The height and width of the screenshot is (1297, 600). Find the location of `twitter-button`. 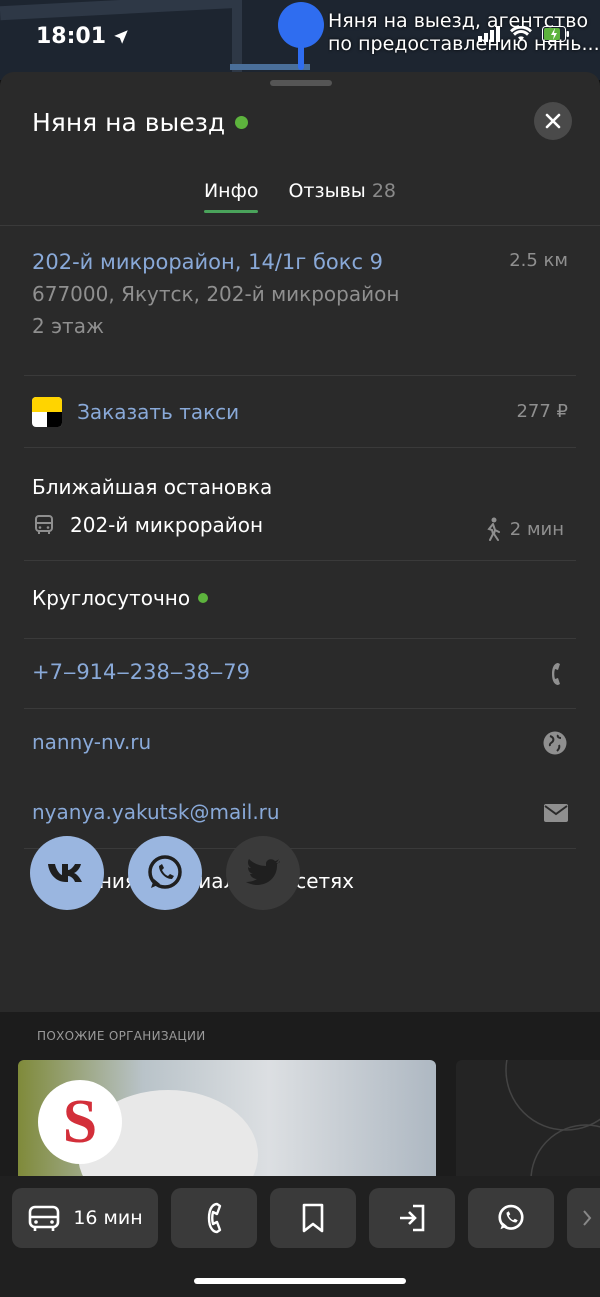

twitter-button is located at coordinates (263, 873).